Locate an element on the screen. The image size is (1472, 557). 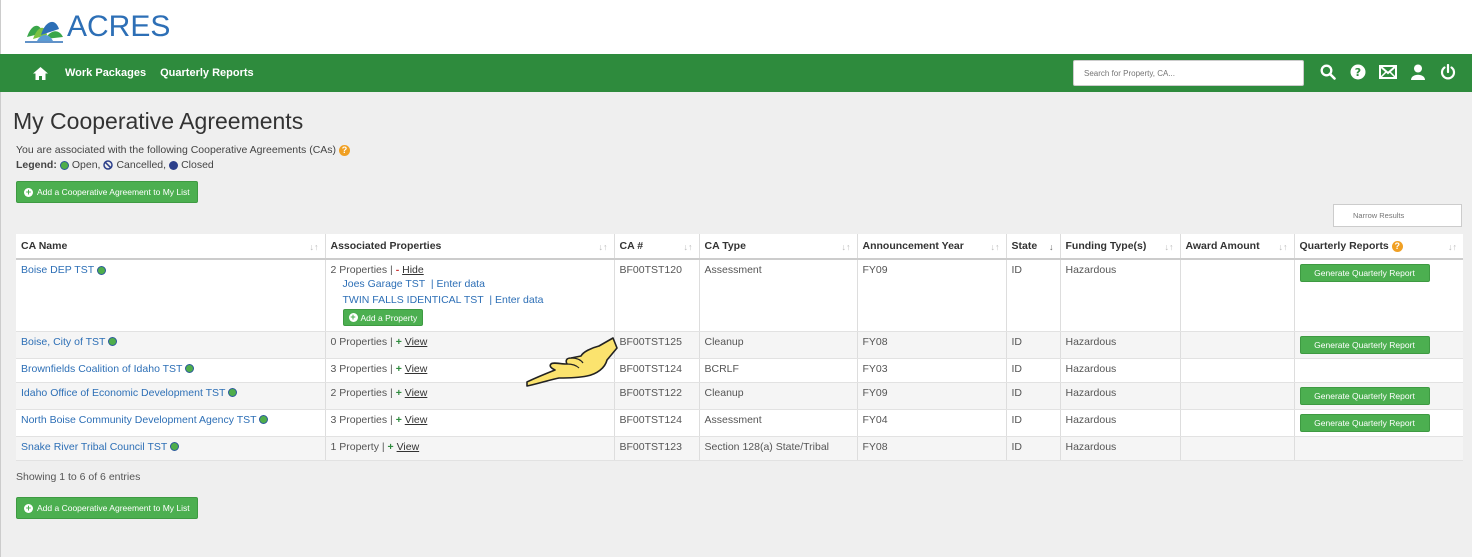
ca-number: BF00TST123 is located at coordinates (657, 448).